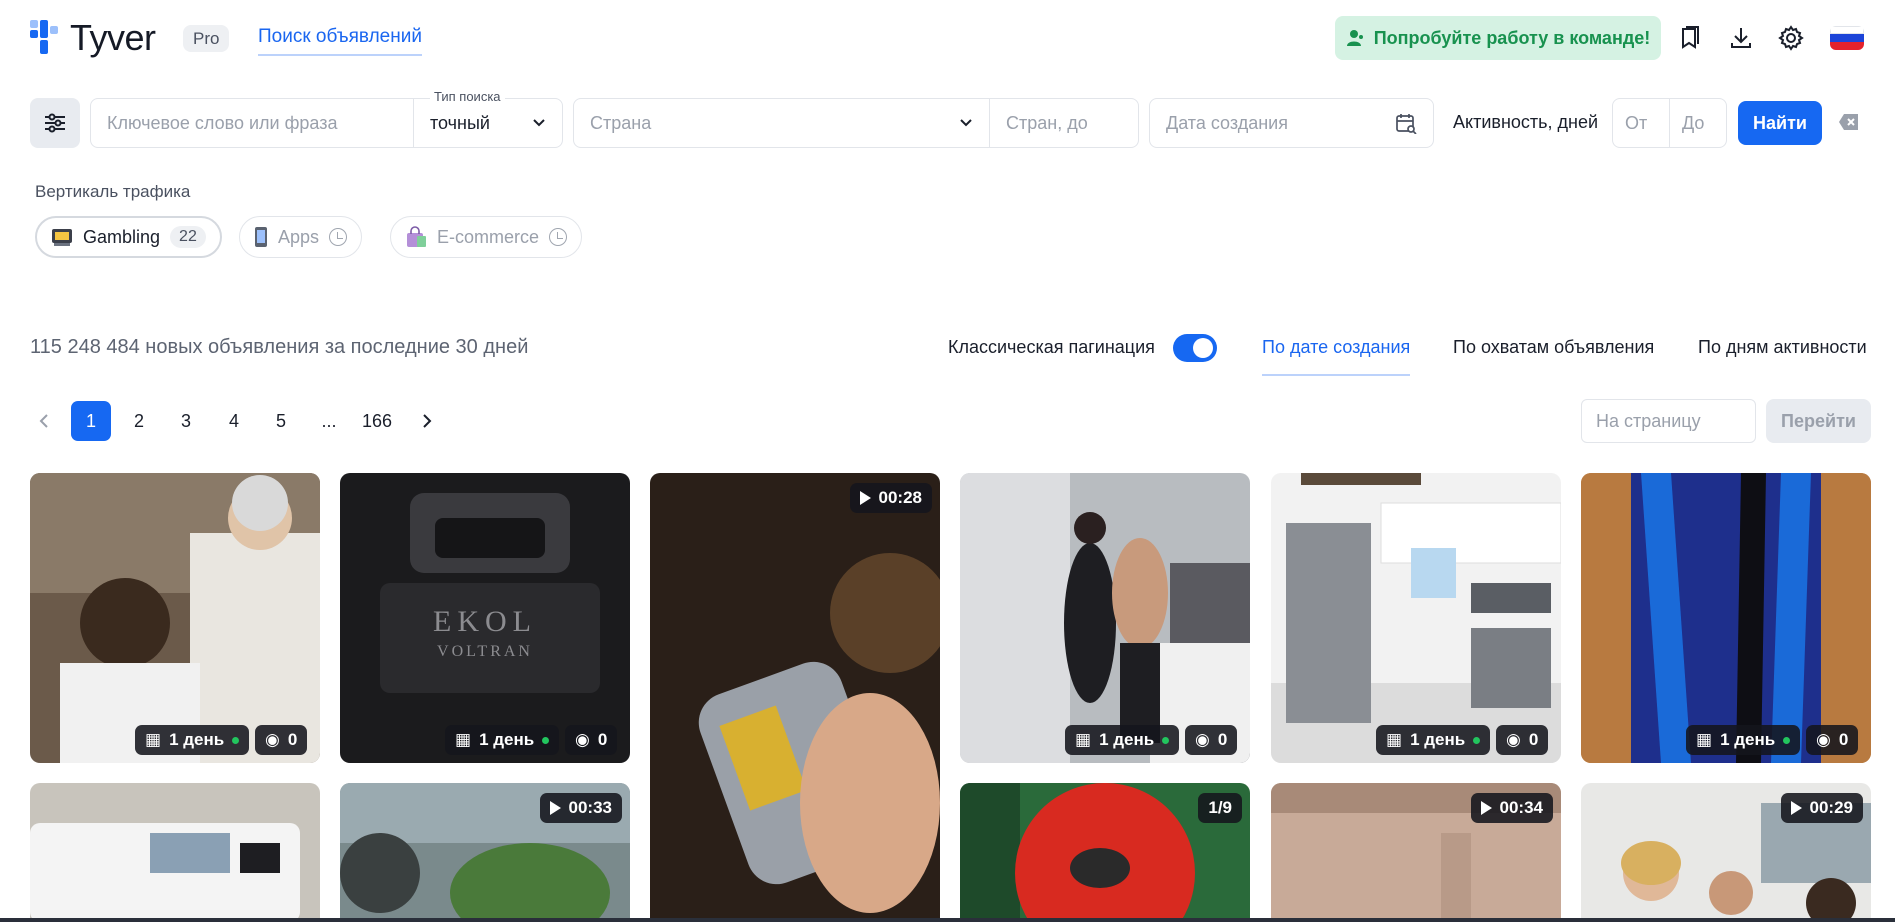 The width and height of the screenshot is (1895, 922). Describe the element at coordinates (175, 852) in the screenshot. I see `ad-card` at that location.